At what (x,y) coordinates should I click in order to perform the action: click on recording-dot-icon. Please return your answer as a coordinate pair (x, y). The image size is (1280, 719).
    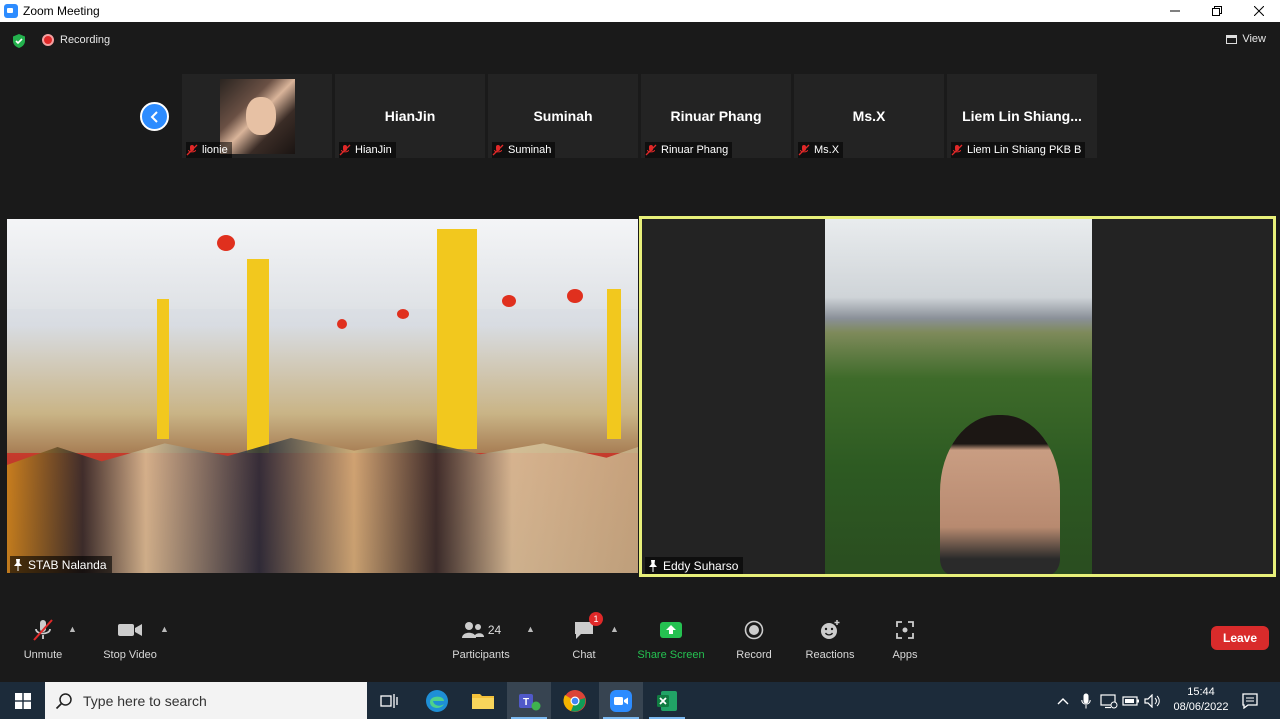
    Looking at the image, I should click on (48, 40).